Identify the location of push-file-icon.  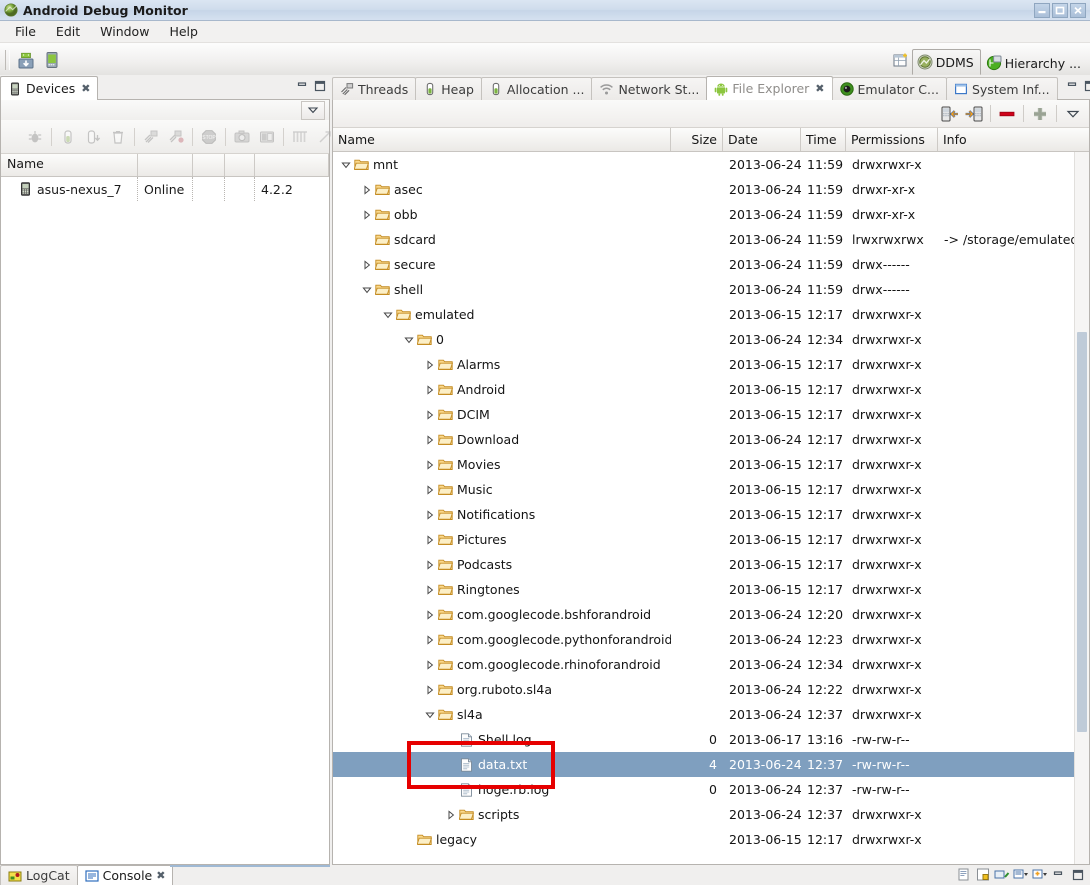
(974, 114).